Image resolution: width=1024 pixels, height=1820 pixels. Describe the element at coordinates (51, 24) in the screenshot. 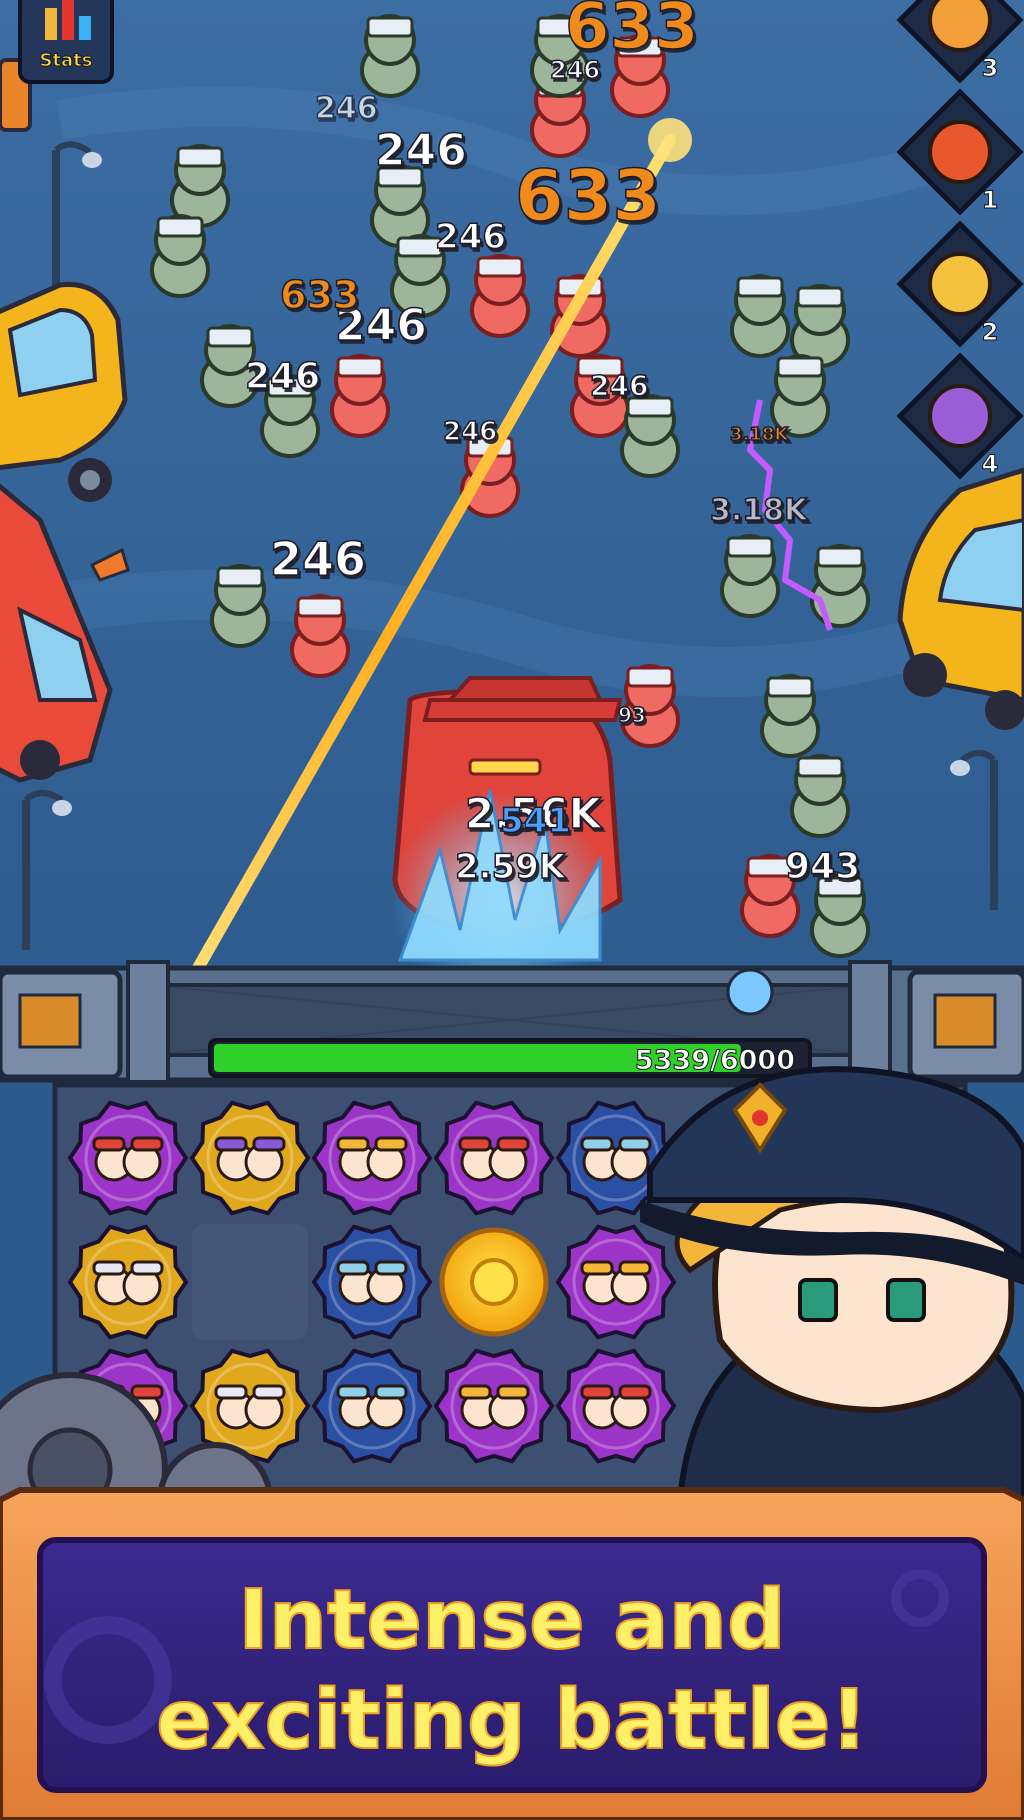

I see `stats-icon` at that location.